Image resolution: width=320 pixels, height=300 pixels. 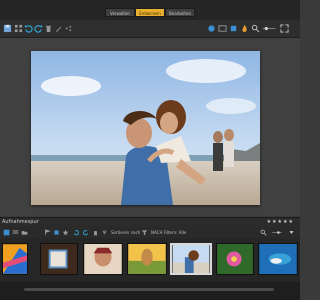 What do you see at coordinates (95, 232) in the screenshot?
I see `delete-small-icon` at bounding box center [95, 232].